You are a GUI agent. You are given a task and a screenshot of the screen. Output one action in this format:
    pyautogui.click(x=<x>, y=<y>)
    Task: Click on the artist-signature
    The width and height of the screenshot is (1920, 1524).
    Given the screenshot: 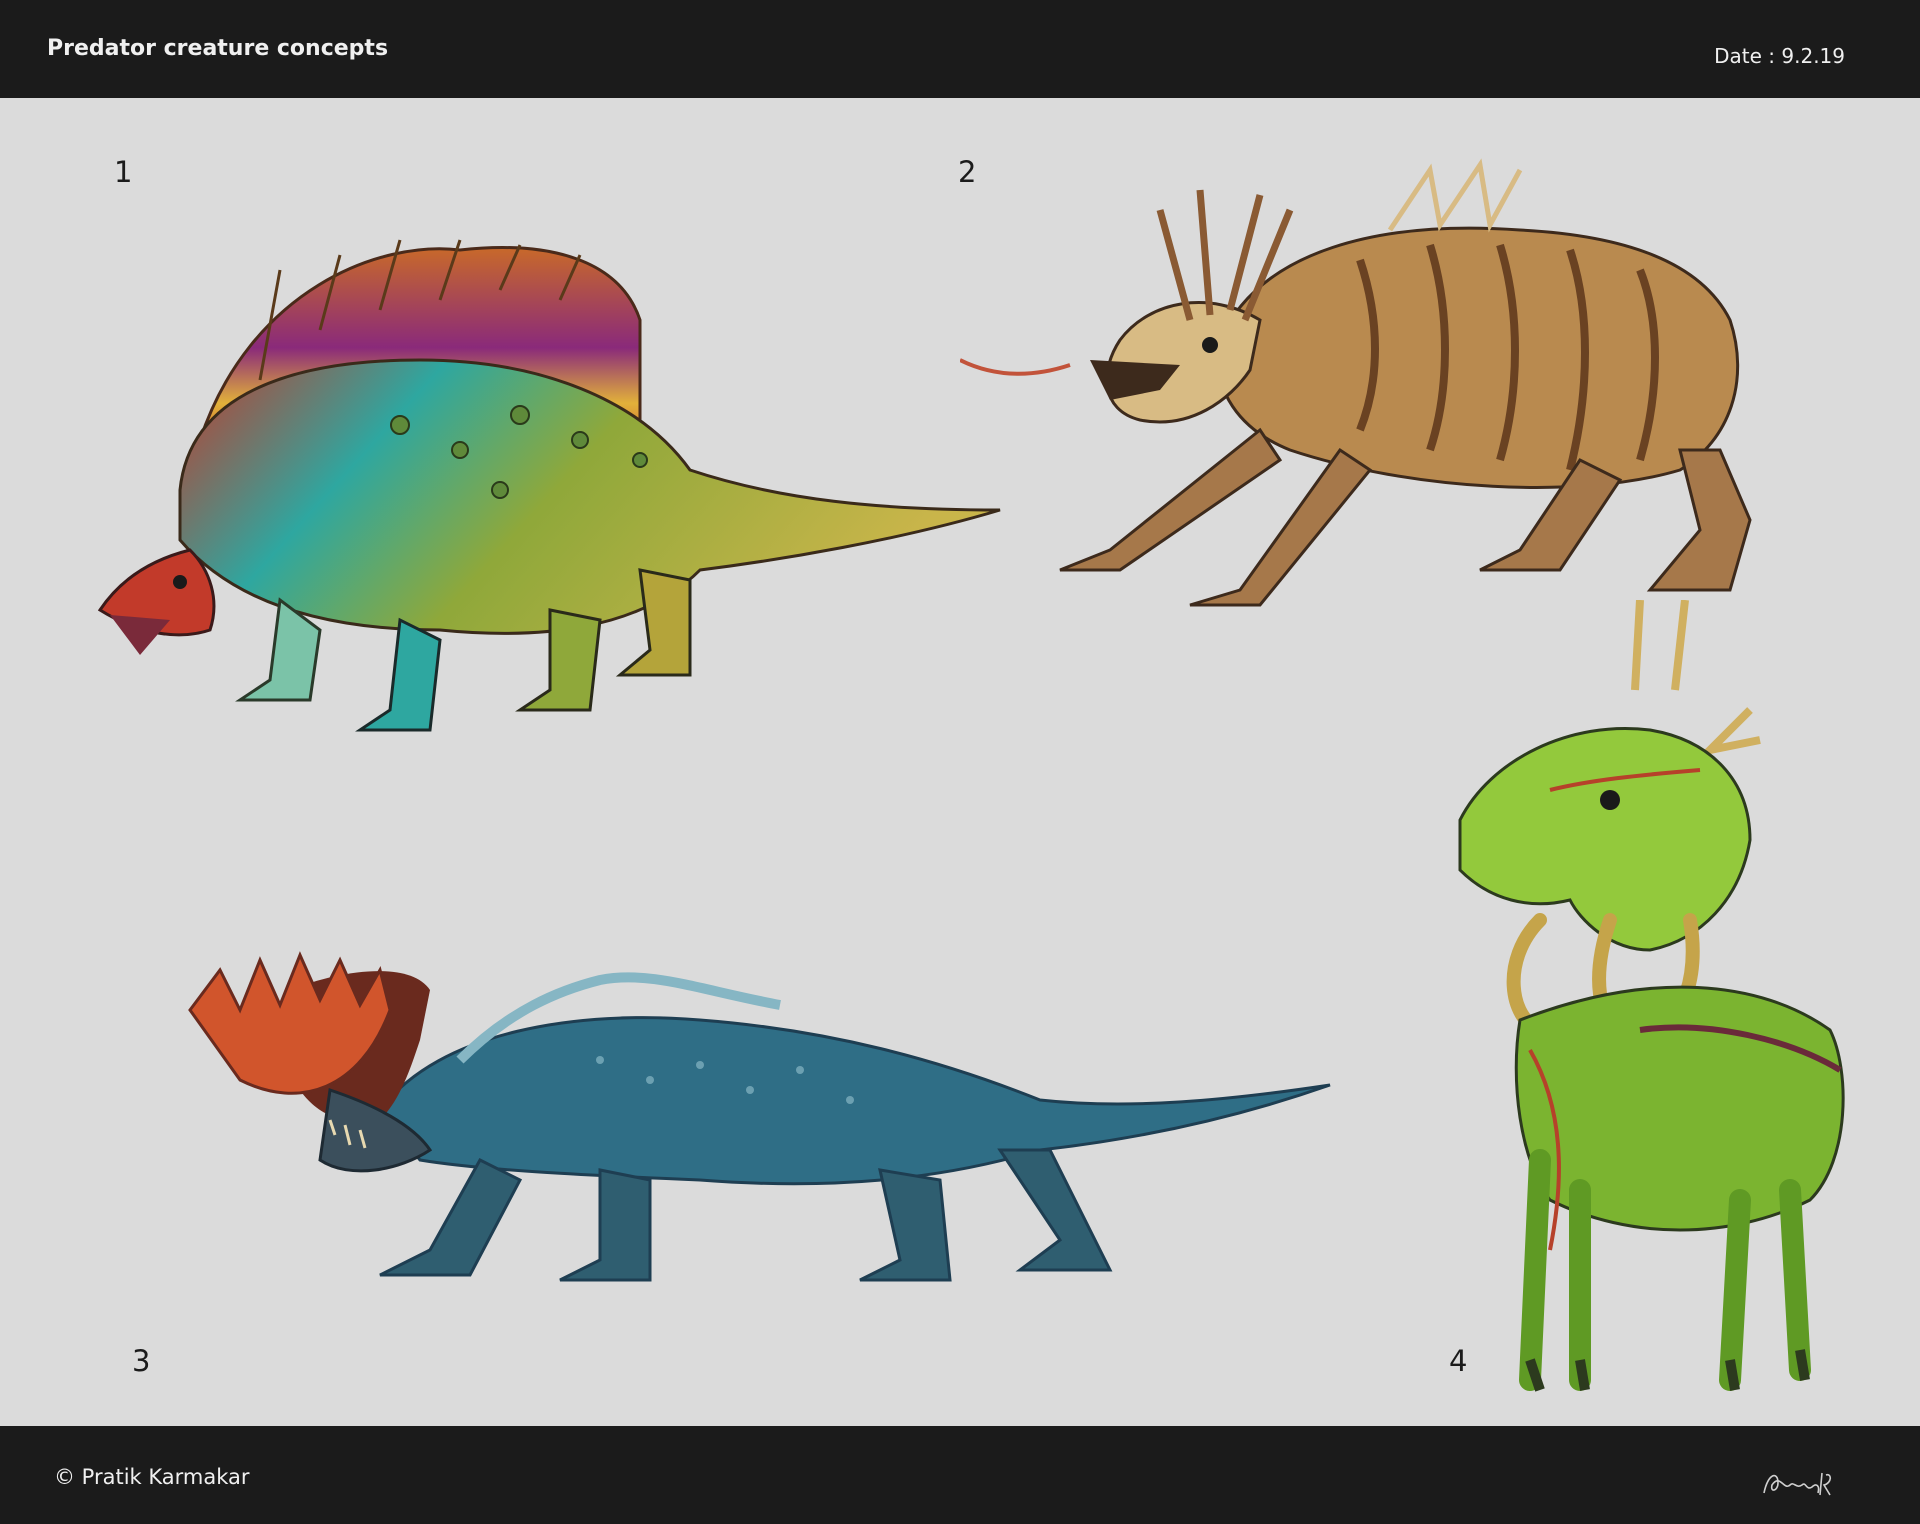 What is the action you would take?
    pyautogui.click(x=1797, y=1484)
    